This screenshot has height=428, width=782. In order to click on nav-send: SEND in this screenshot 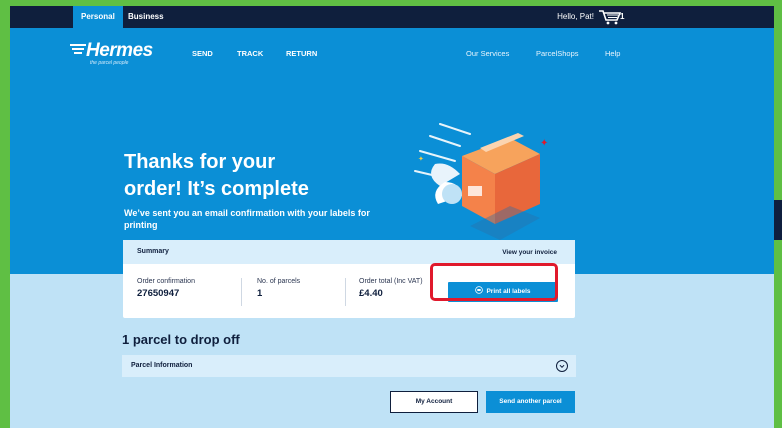, I will do `click(202, 53)`.